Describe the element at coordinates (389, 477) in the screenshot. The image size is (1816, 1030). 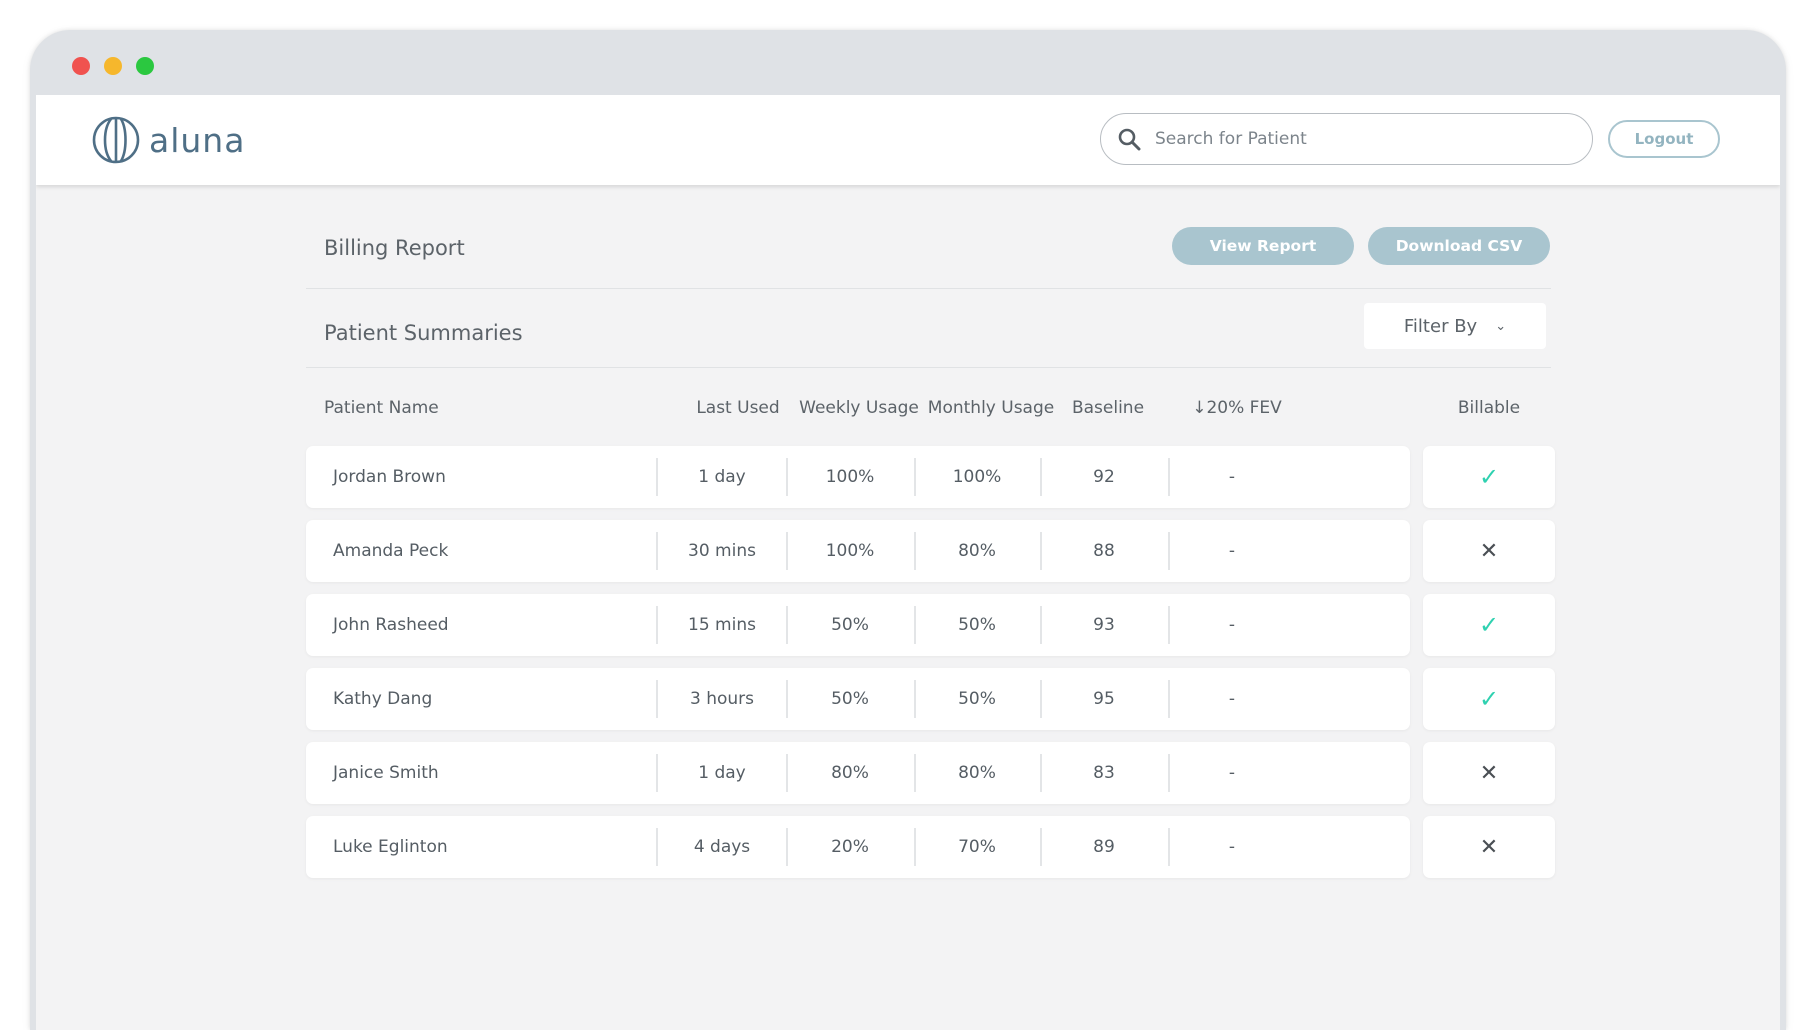
I see `patient-name: Jordan Brown` at that location.